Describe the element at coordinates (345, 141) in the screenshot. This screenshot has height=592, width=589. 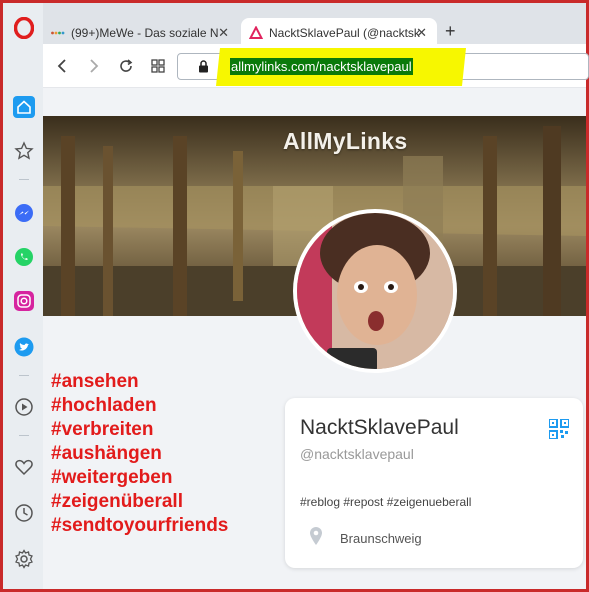
I see `allmylinks-logo: AllMyLinks` at that location.